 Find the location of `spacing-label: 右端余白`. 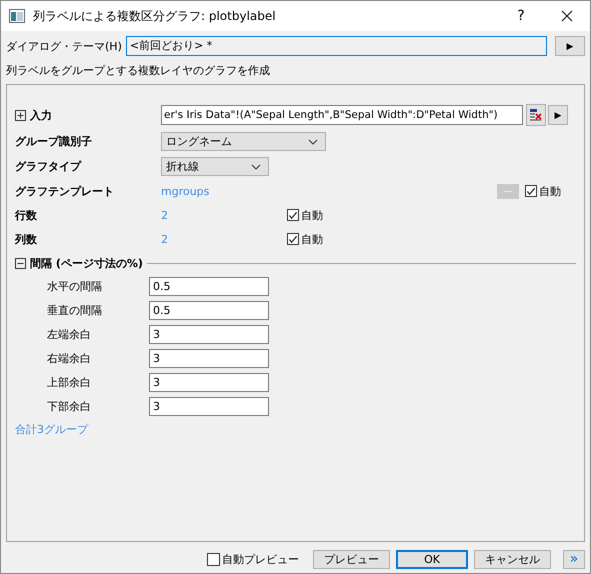

spacing-label: 右端余白 is located at coordinates (69, 358).